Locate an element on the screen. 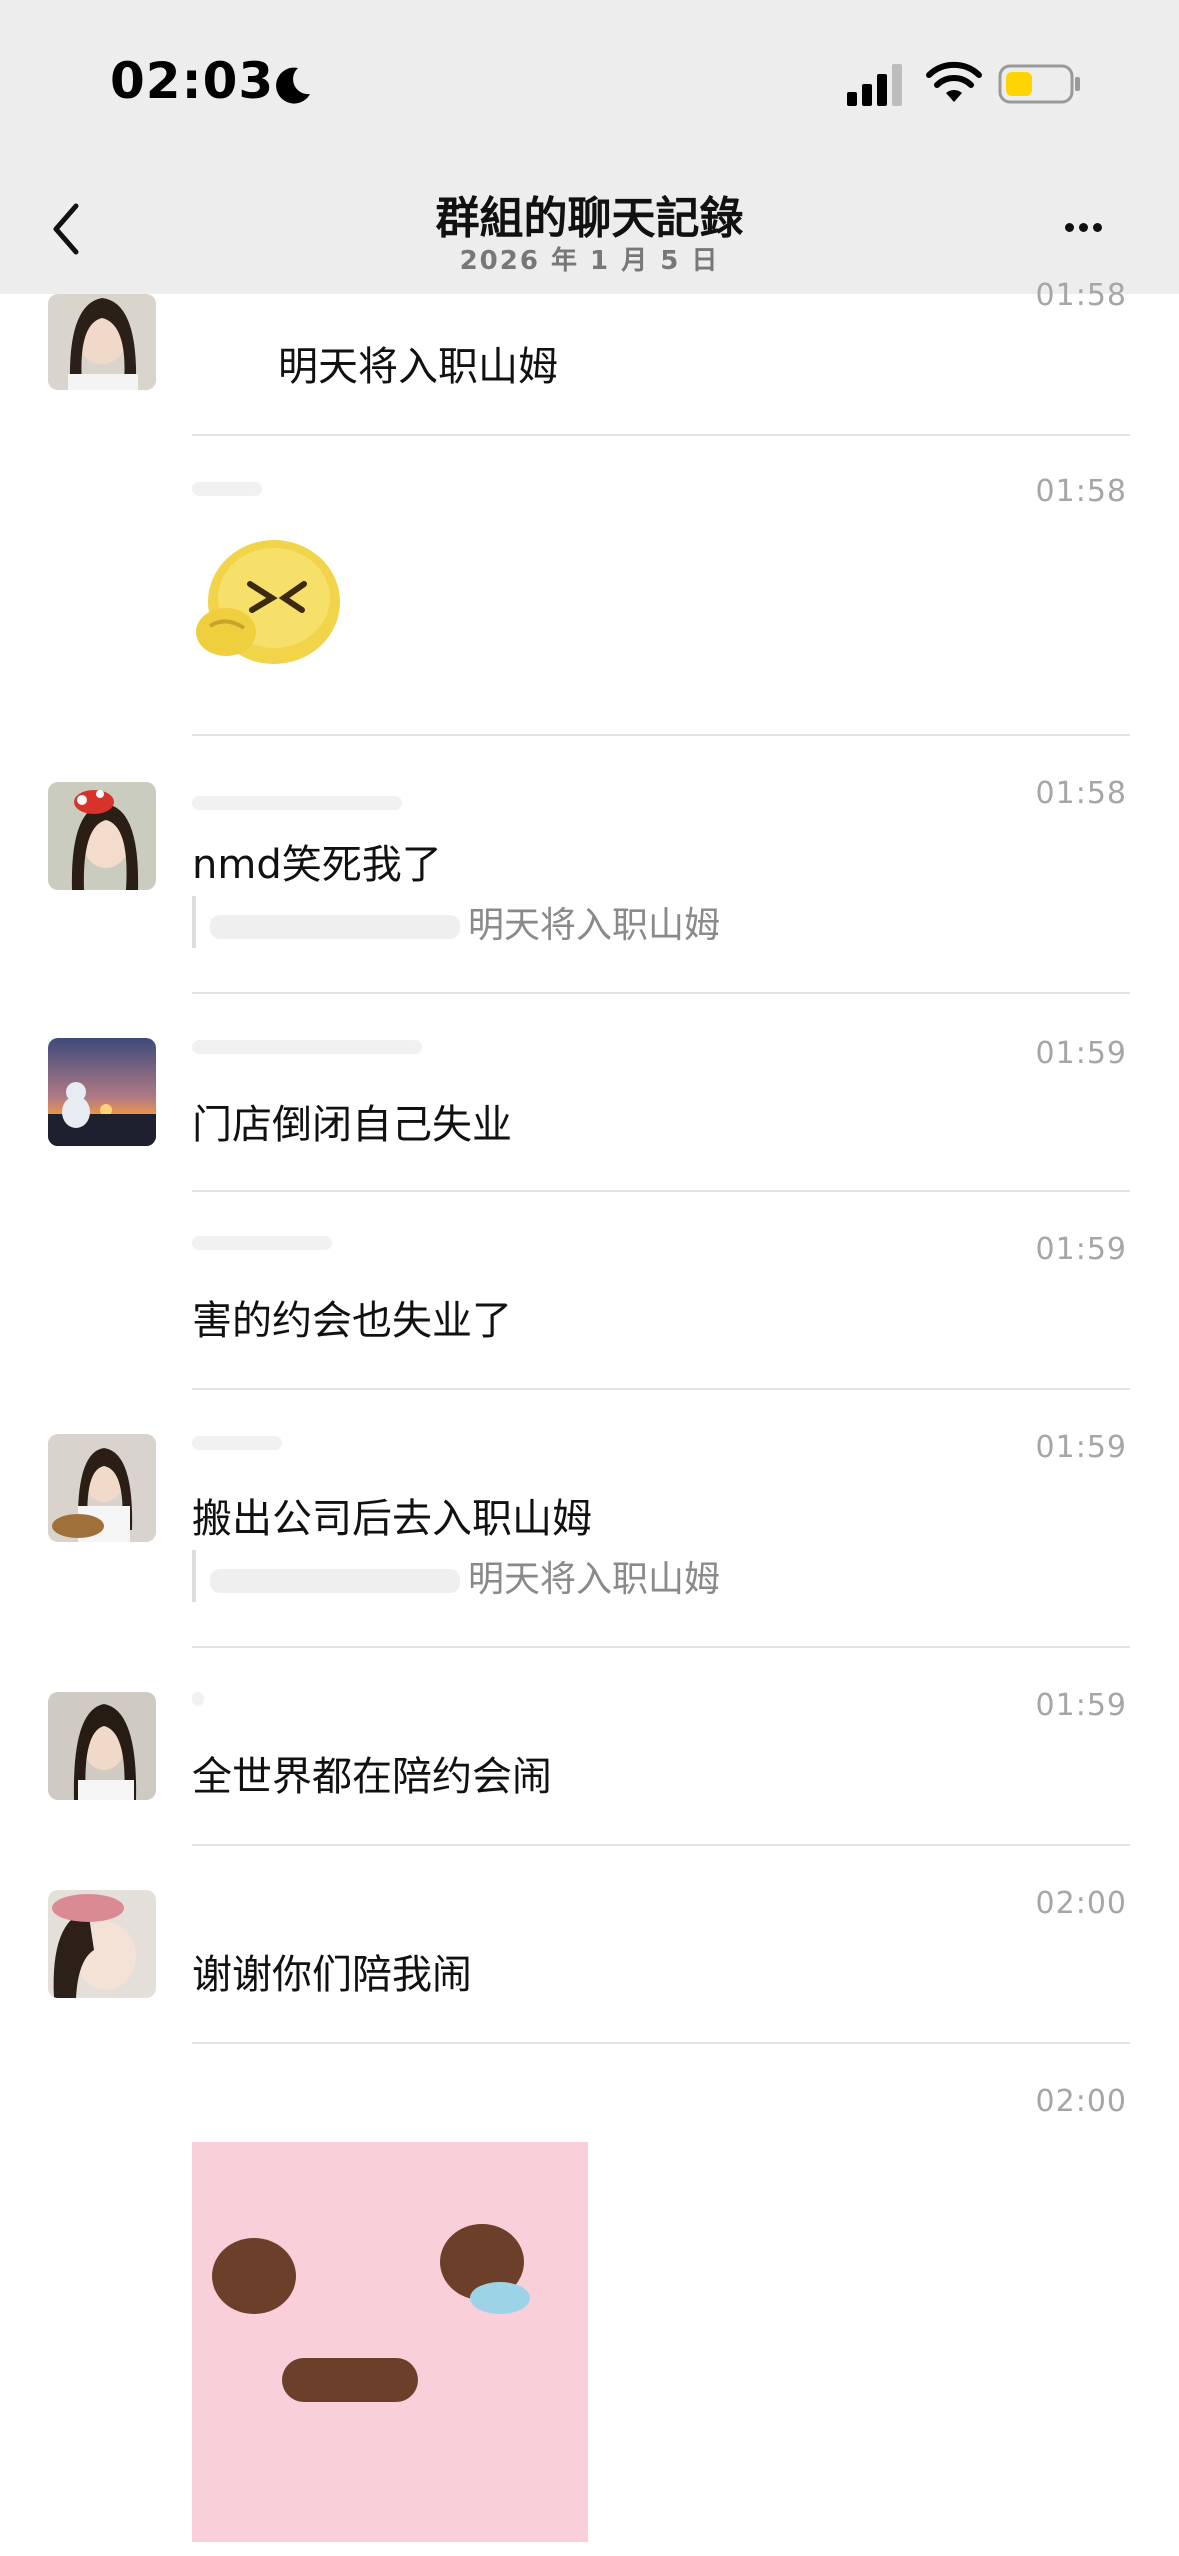 This screenshot has width=1179, height=2556. wifi-icon is located at coordinates (954, 81).